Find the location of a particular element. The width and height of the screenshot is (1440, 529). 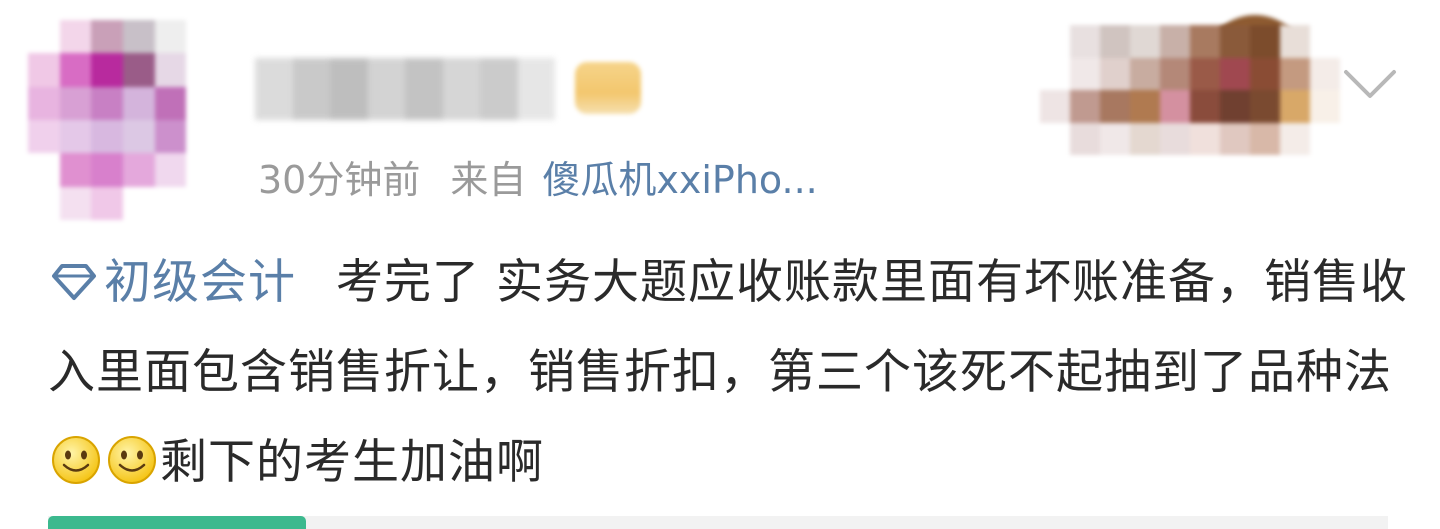

post-time: 30分钟前 is located at coordinates (339, 180).